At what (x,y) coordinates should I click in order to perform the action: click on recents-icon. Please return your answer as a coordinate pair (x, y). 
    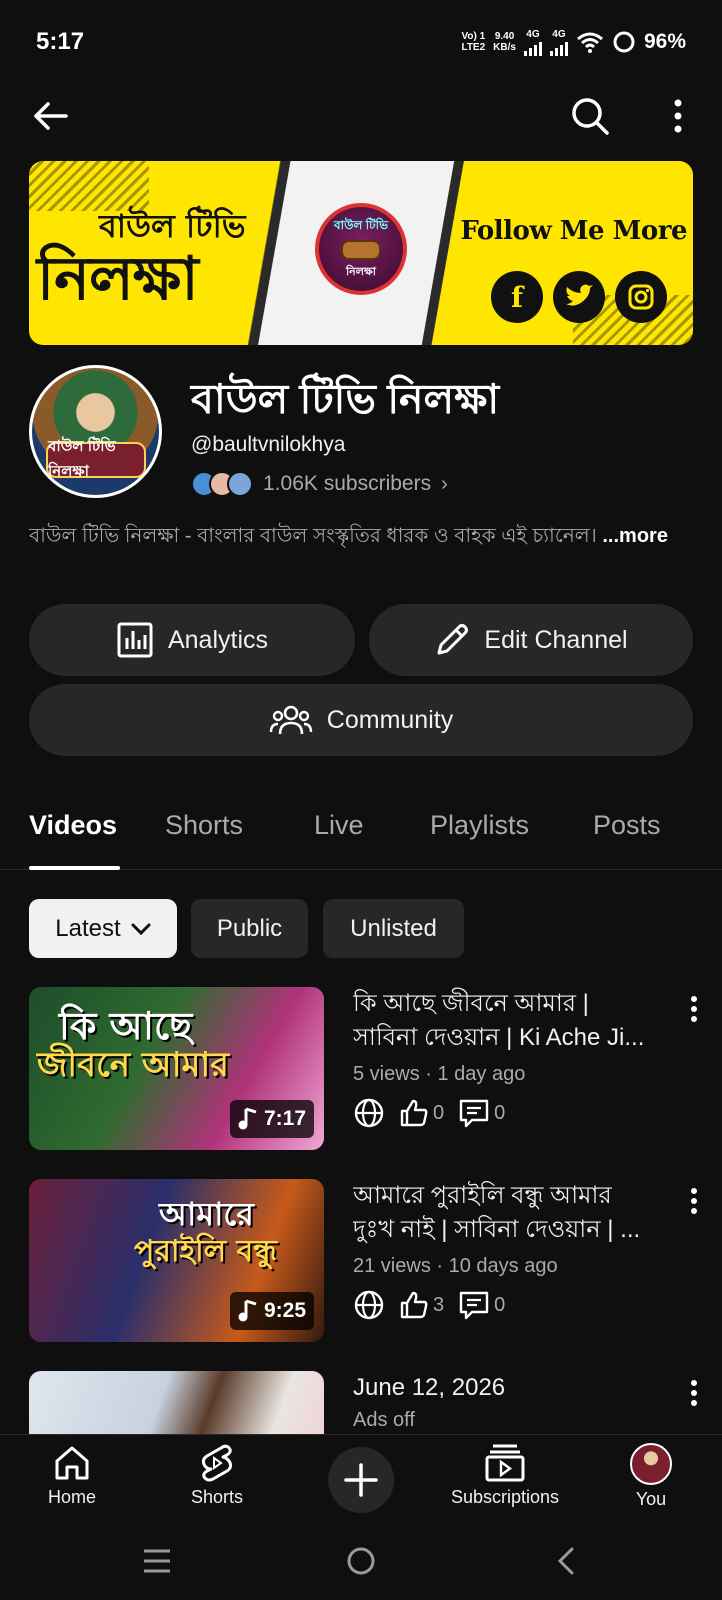
    Looking at the image, I should click on (157, 1561).